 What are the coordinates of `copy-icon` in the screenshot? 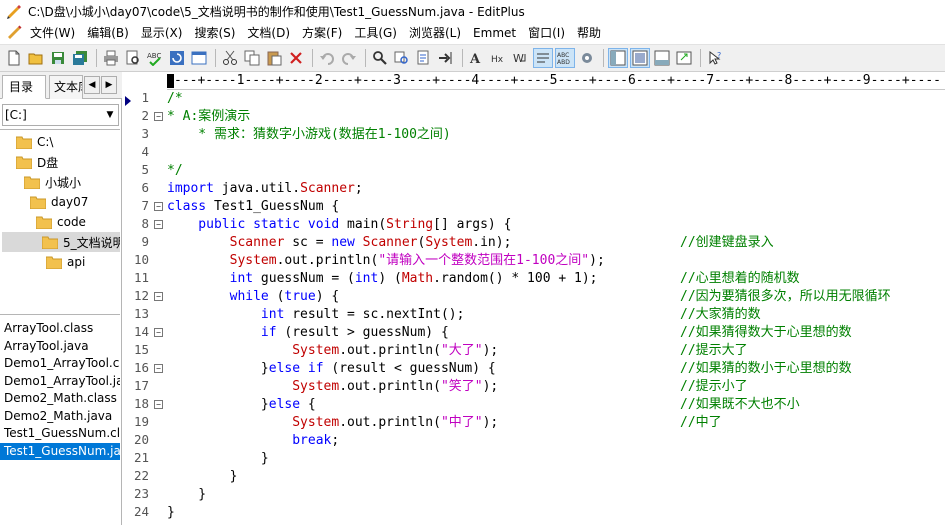 It's located at (252, 58).